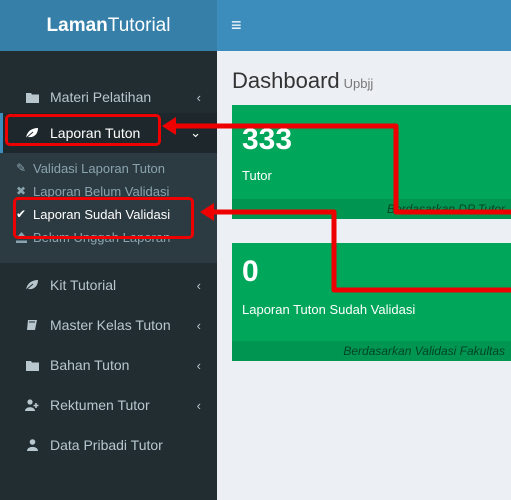 The image size is (511, 500). Describe the element at coordinates (364, 25) in the screenshot. I see `top-navbar: ≡` at that location.